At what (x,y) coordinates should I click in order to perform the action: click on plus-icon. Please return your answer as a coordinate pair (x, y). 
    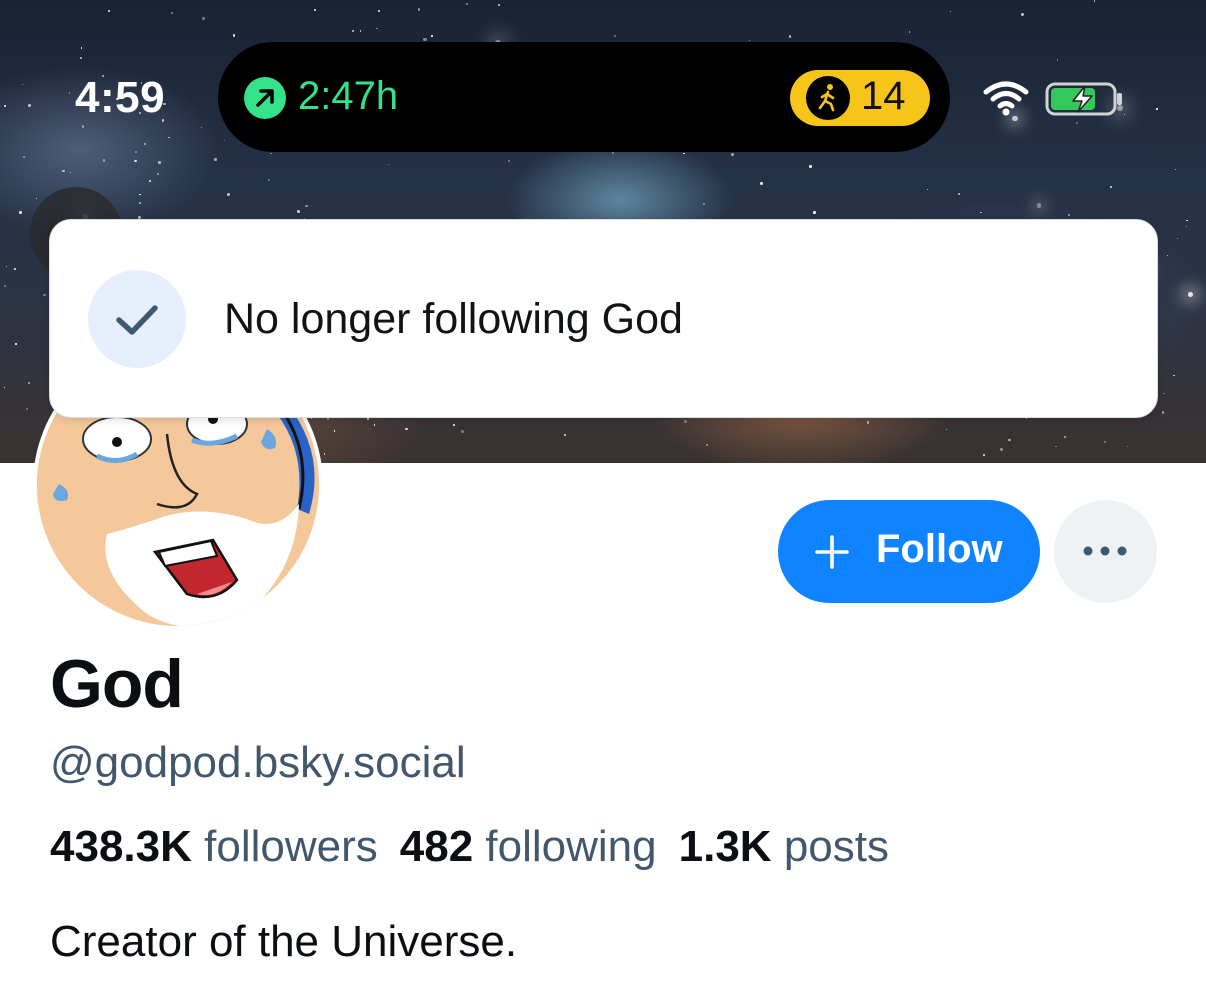
    Looking at the image, I should click on (832, 553).